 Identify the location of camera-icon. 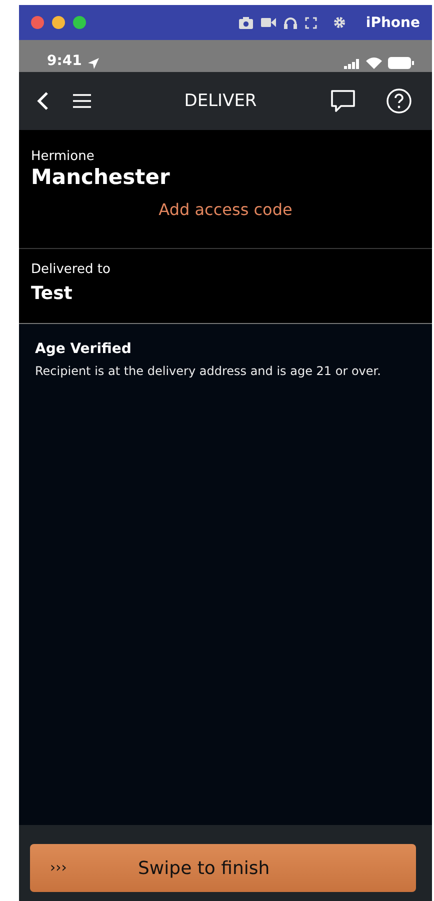
(245, 22).